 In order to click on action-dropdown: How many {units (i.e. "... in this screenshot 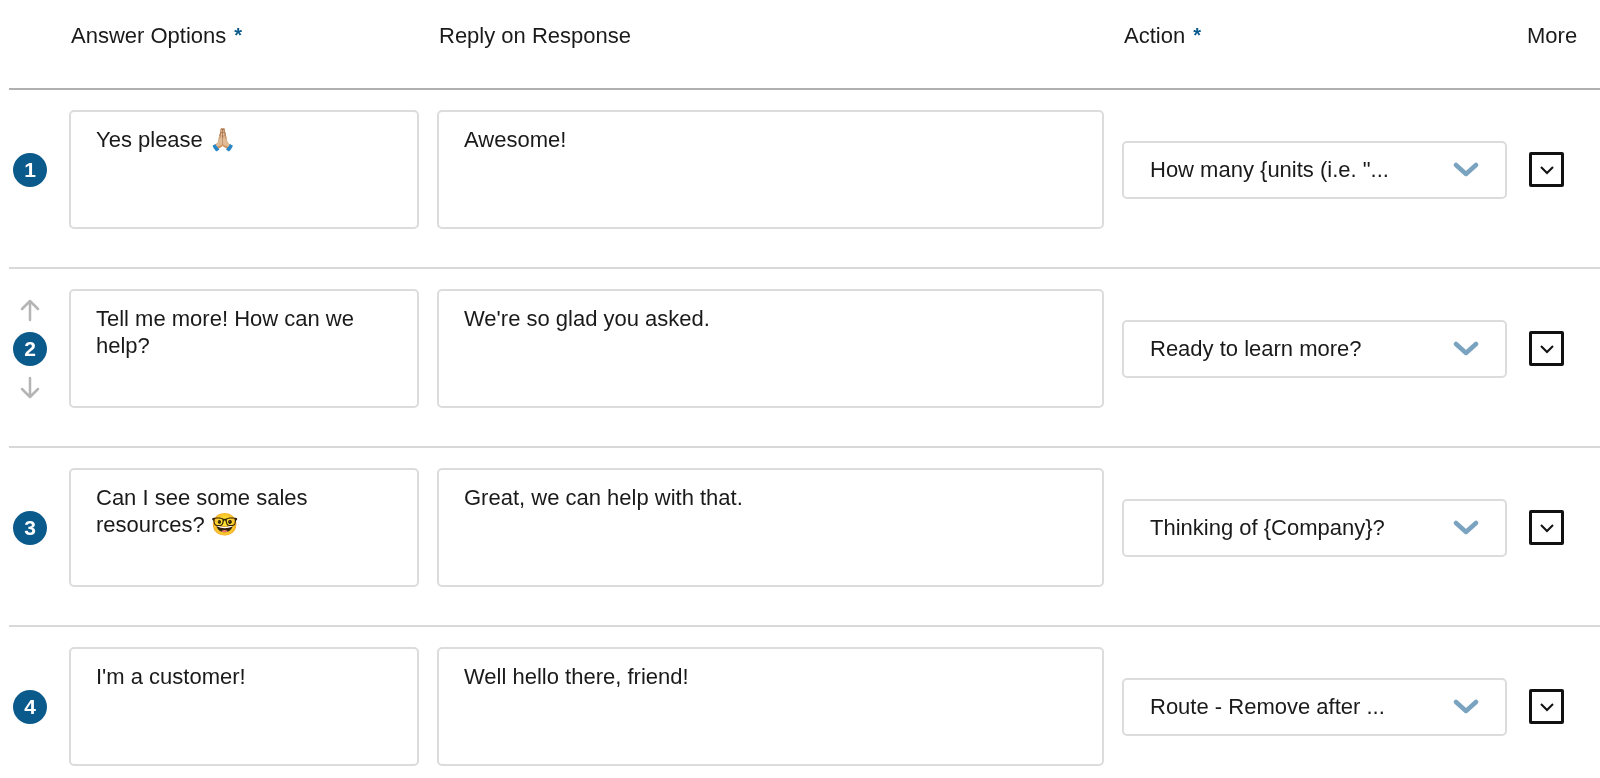, I will do `click(1314, 169)`.